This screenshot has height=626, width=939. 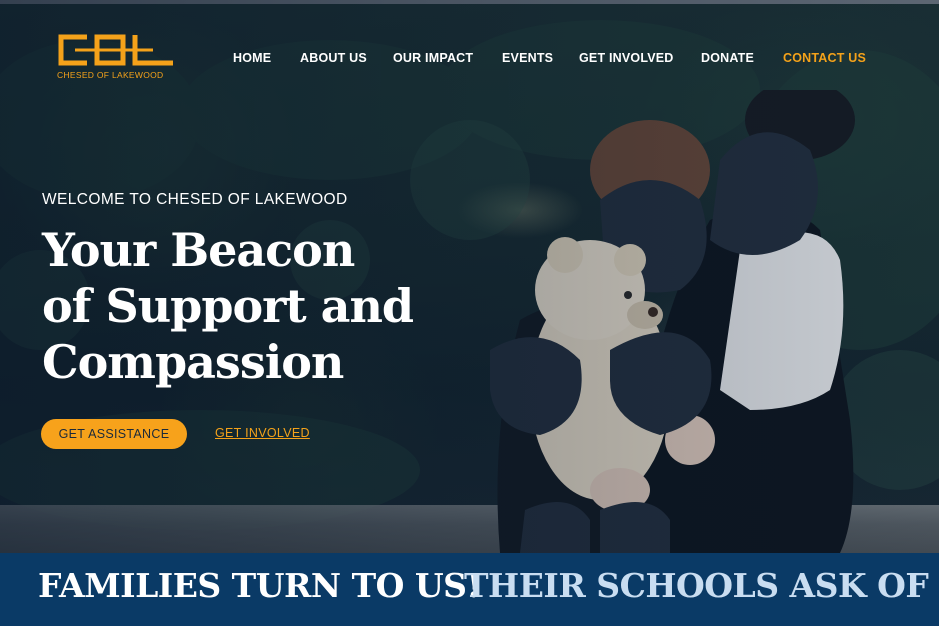 What do you see at coordinates (193, 362) in the screenshot?
I see `headline-line-3: Compassion` at bounding box center [193, 362].